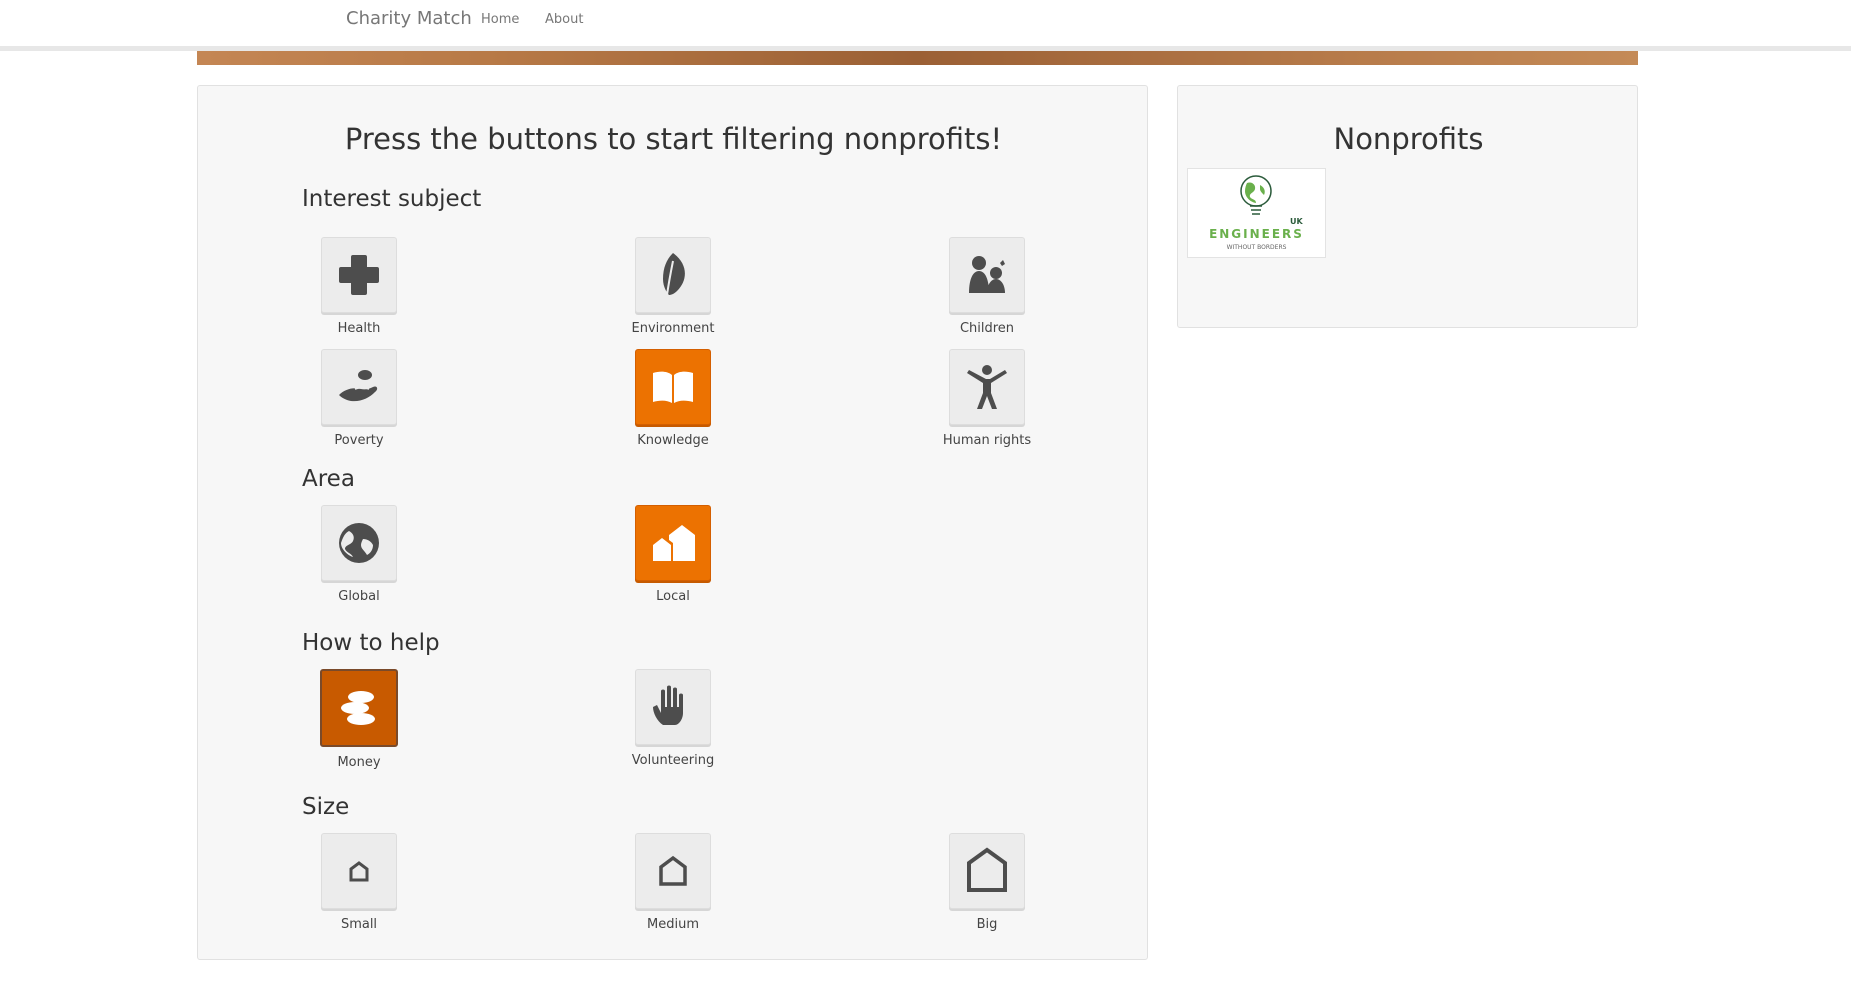  What do you see at coordinates (359, 924) in the screenshot?
I see `filter-label: Small` at bounding box center [359, 924].